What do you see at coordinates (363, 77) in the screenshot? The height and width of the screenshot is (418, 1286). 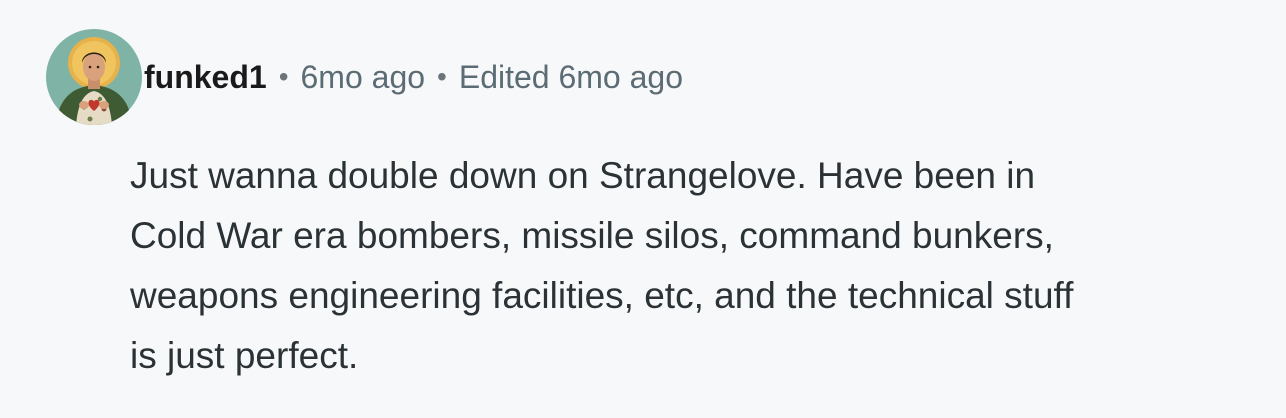 I see `comment-timestamp: 6mo ago` at bounding box center [363, 77].